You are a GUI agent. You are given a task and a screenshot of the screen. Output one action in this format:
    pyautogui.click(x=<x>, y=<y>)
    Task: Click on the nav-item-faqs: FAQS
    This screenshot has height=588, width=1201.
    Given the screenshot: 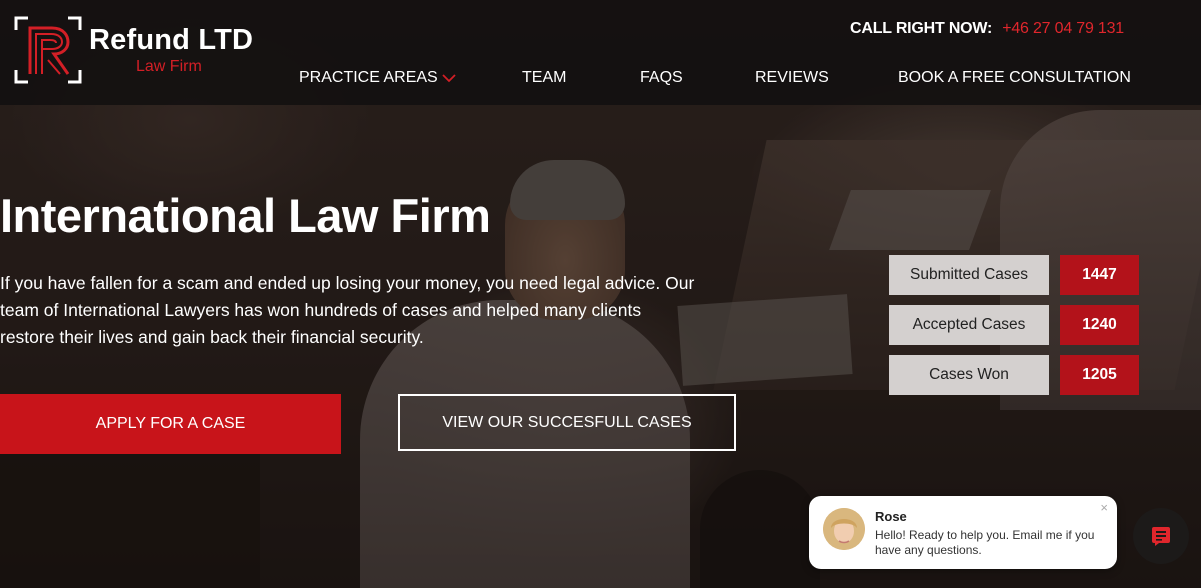 What is the action you would take?
    pyautogui.click(x=661, y=78)
    